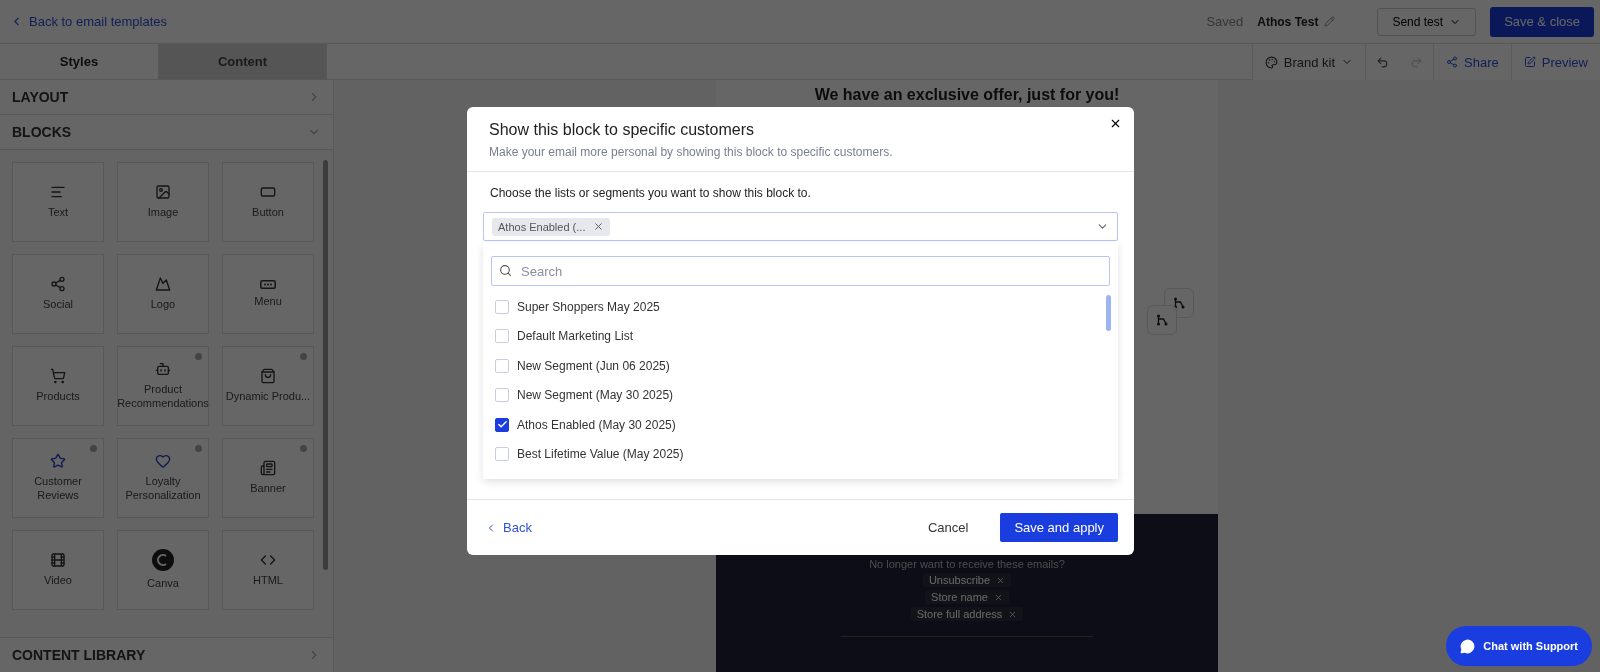  Describe the element at coordinates (58, 560) in the screenshot. I see `film-icon` at that location.